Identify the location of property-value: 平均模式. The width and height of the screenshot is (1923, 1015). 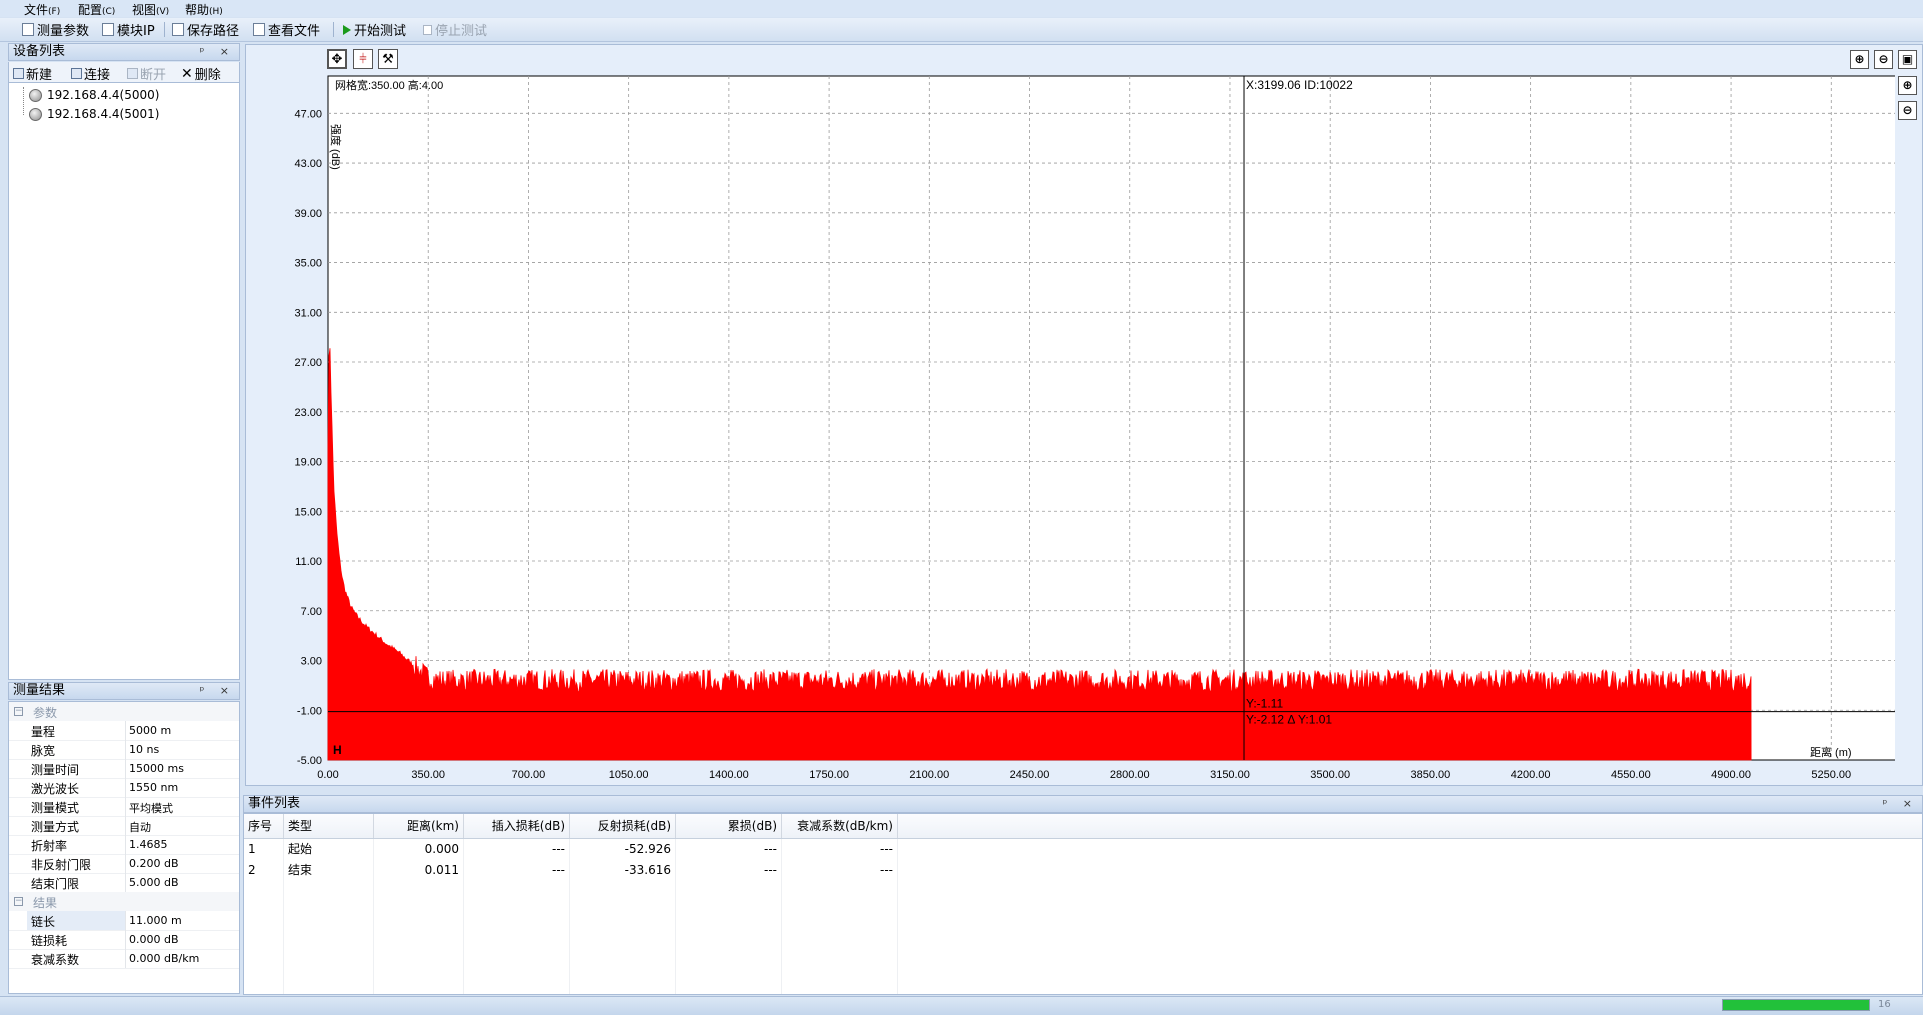
(151, 808).